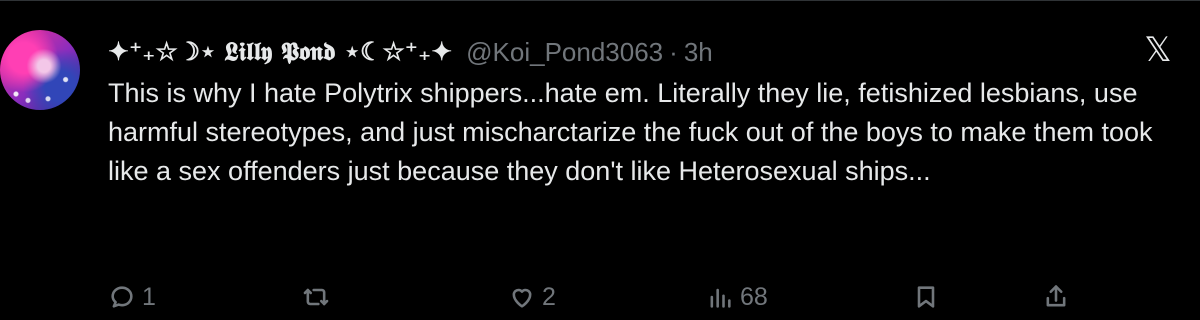 The width and height of the screenshot is (1200, 320). Describe the element at coordinates (549, 296) in the screenshot. I see `like-count: 2` at that location.